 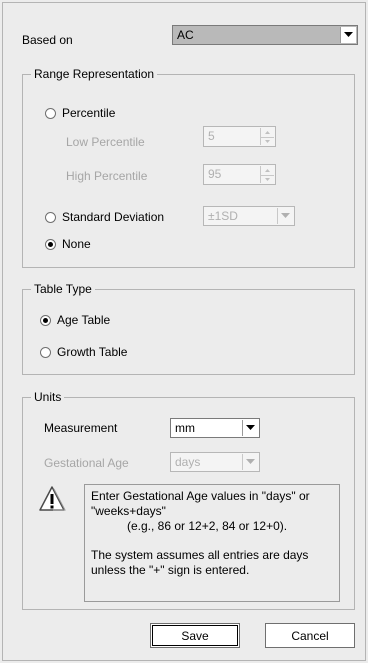 I want to click on based-on-value: AC, so click(x=185, y=35).